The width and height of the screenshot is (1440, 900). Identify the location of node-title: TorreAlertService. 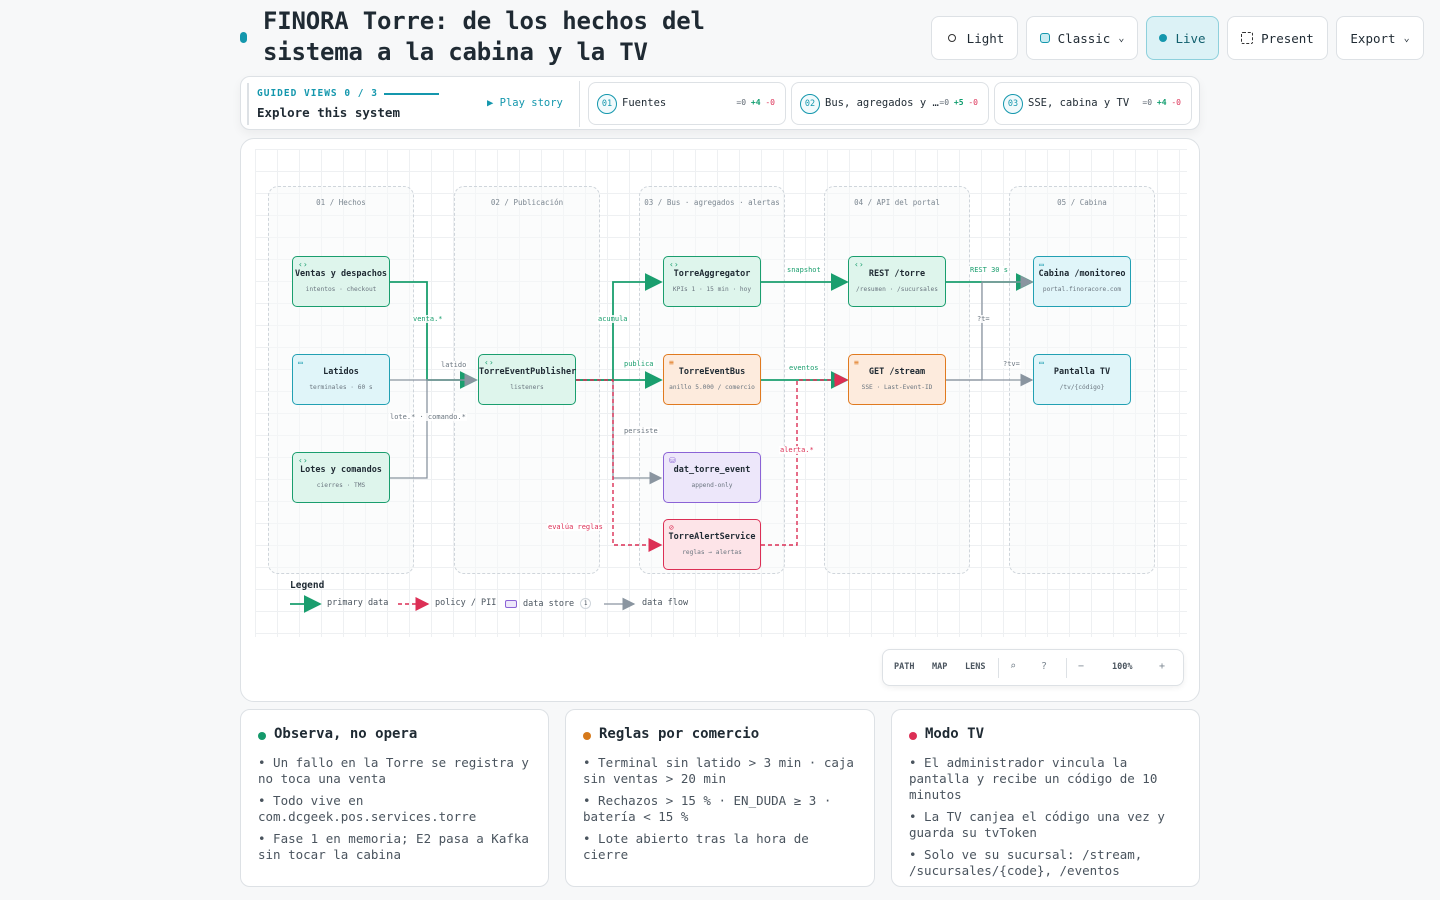
(712, 537).